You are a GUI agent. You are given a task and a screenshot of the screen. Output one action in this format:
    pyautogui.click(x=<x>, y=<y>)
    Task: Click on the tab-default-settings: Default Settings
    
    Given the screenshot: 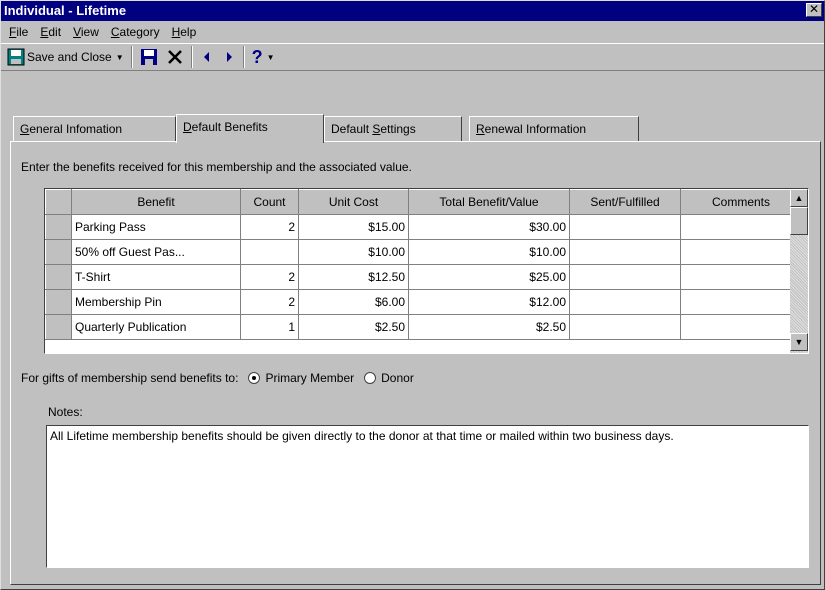 What is the action you would take?
    pyautogui.click(x=393, y=129)
    